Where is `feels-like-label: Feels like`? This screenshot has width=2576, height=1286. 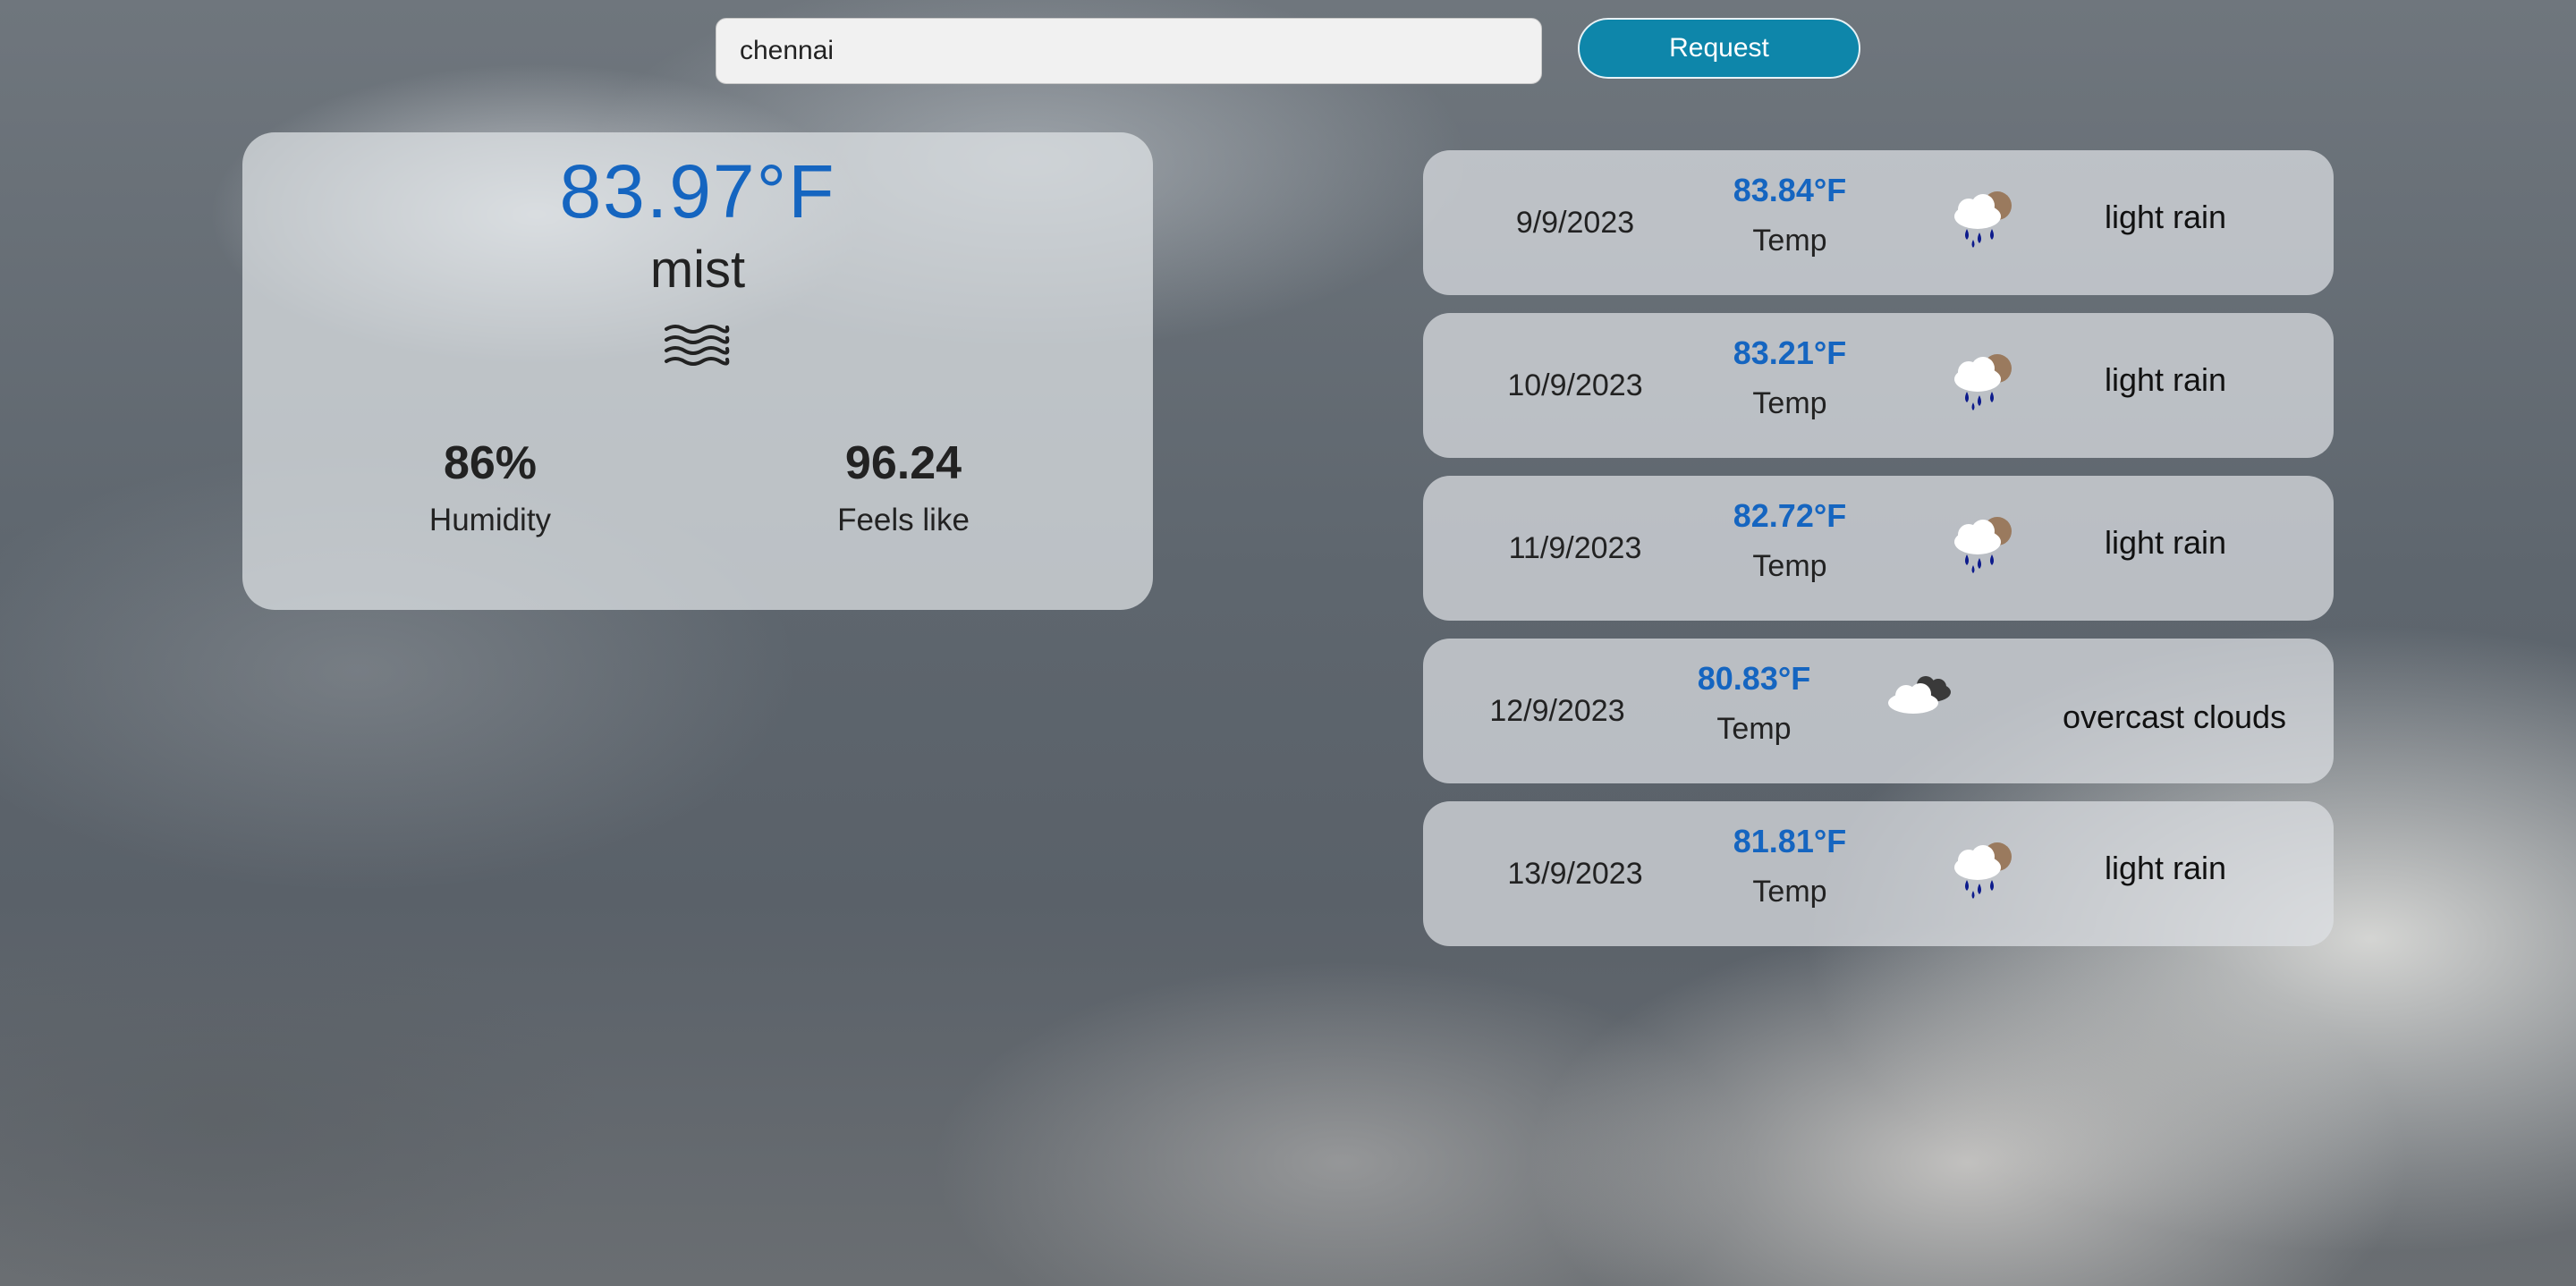
feels-like-label: Feels like is located at coordinates (903, 520).